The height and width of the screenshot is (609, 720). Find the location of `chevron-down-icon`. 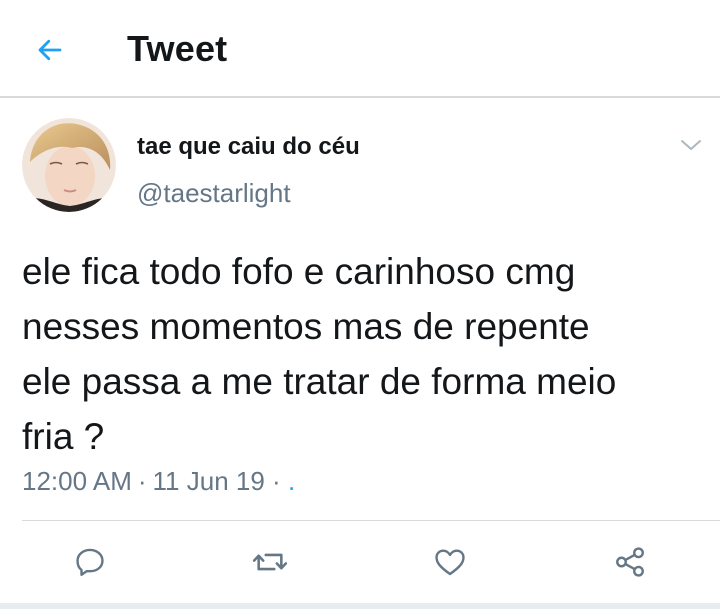

chevron-down-icon is located at coordinates (691, 145).